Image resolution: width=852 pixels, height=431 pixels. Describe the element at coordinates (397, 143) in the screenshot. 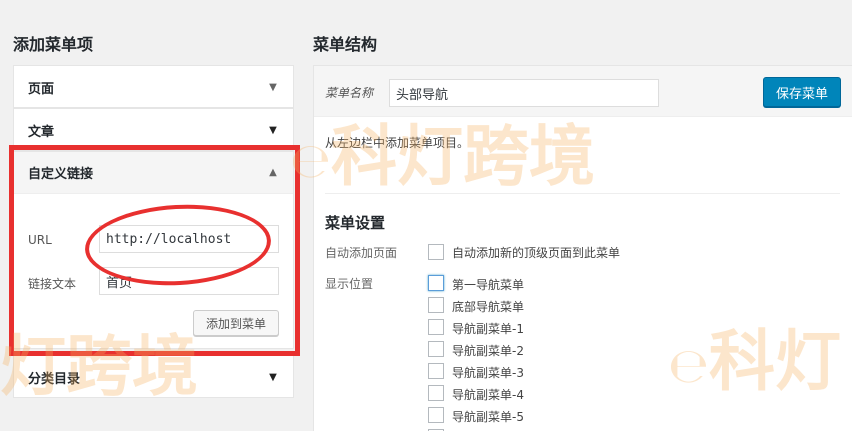

I see `add-items-hint: 从左边栏中添加菜单项目。` at that location.